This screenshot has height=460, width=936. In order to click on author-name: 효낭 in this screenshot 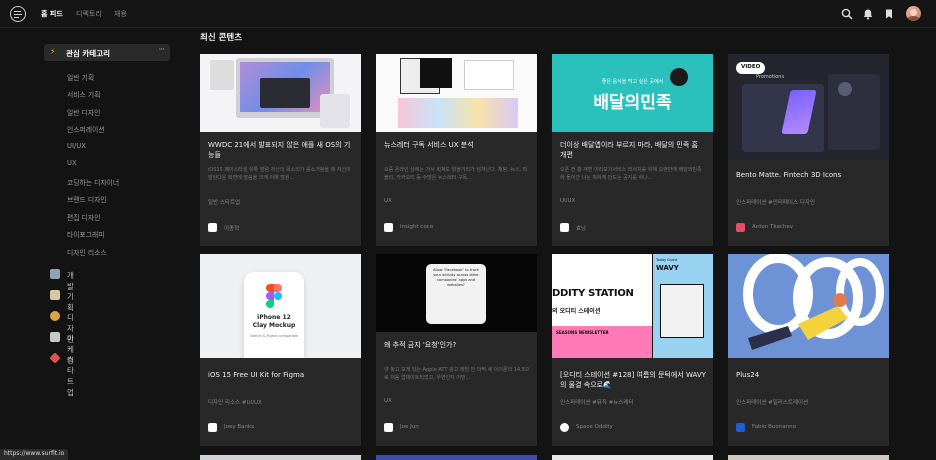, I will do `click(581, 229)`.